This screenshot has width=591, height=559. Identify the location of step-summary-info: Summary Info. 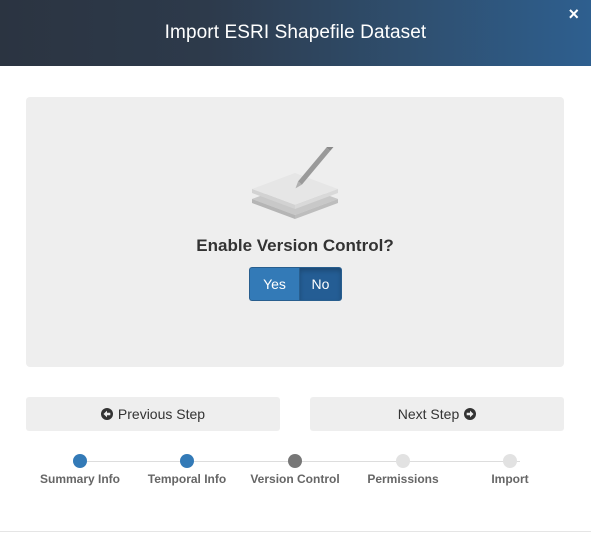
(80, 469).